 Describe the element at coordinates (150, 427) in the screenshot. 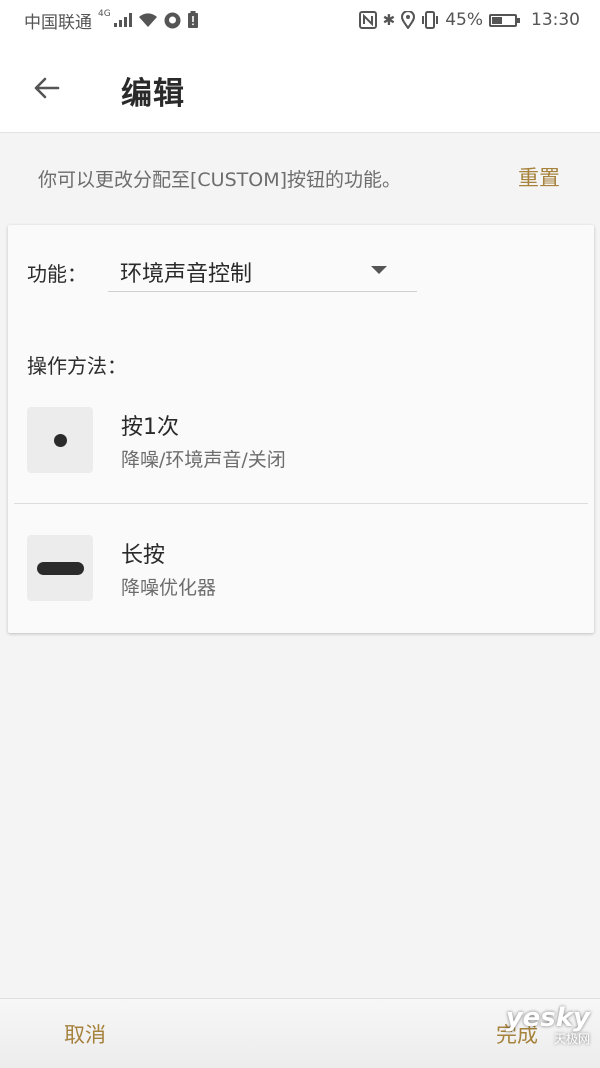

I see `operation-title: 按1次` at that location.